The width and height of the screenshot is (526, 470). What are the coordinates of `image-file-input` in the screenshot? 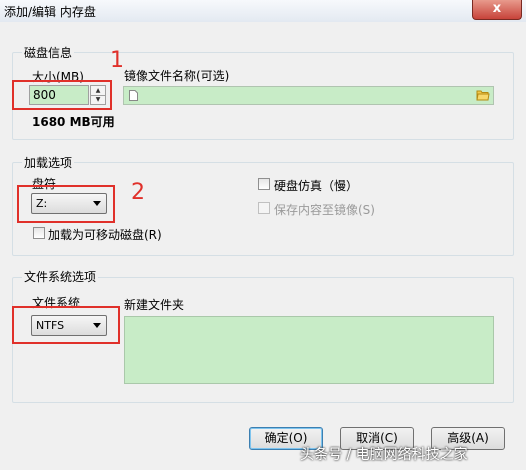 It's located at (308, 95).